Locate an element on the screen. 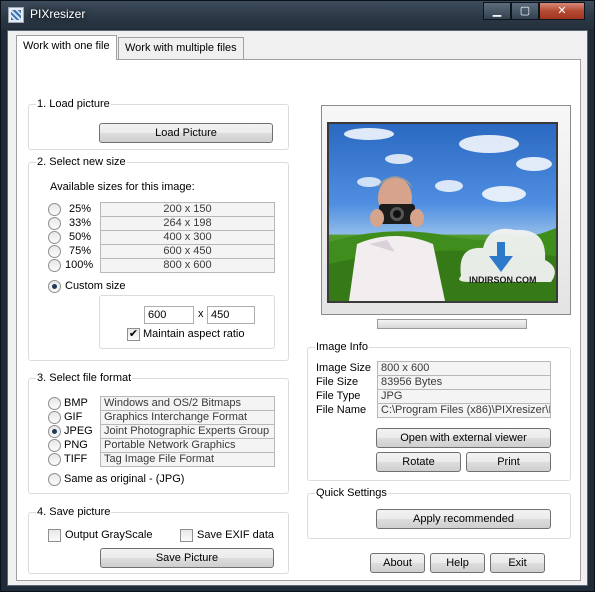  size-dims-33: 264 x 198 is located at coordinates (187, 223).